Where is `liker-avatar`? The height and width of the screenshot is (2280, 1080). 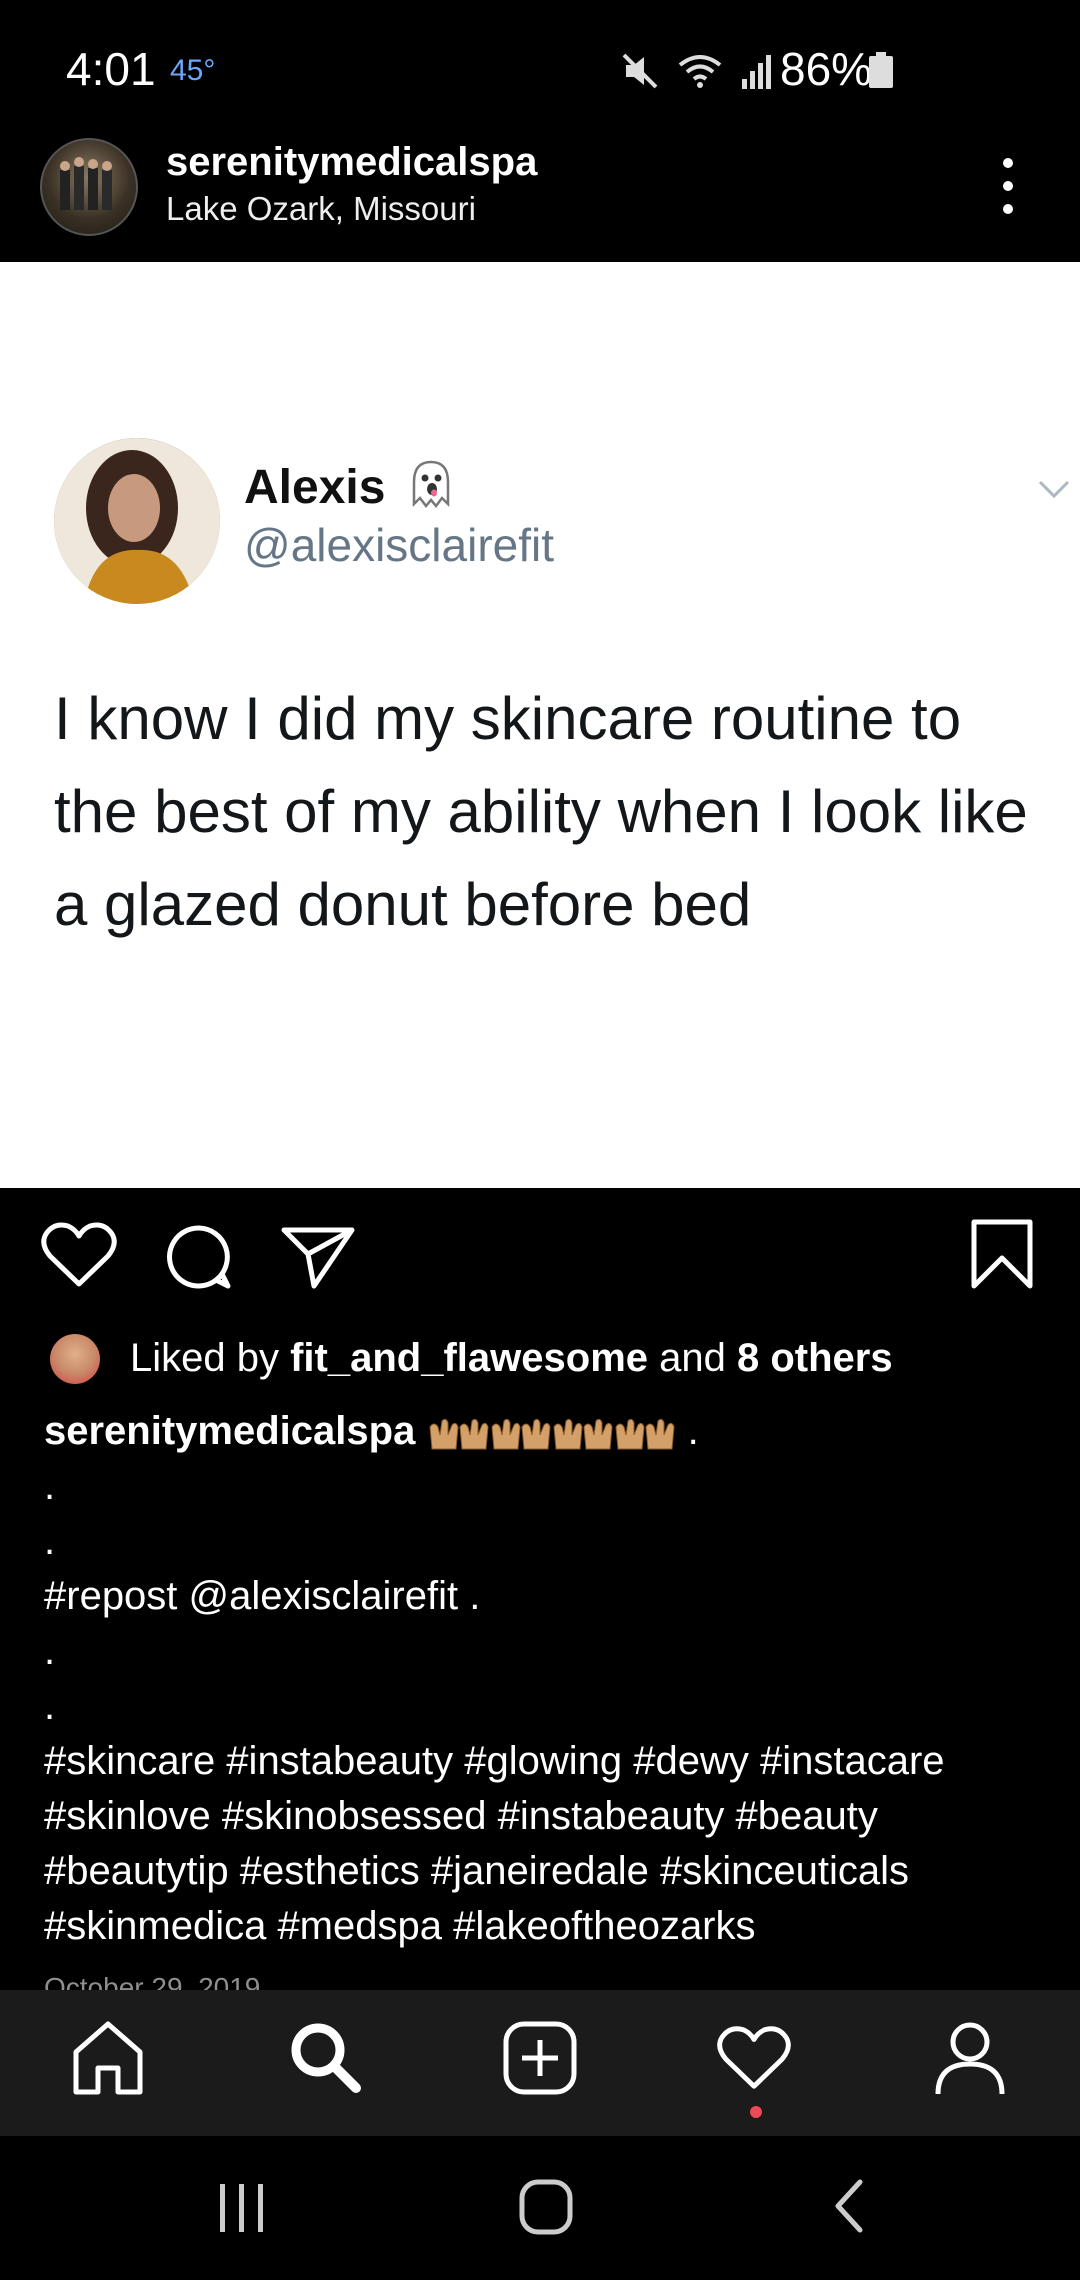 liker-avatar is located at coordinates (75, 1359).